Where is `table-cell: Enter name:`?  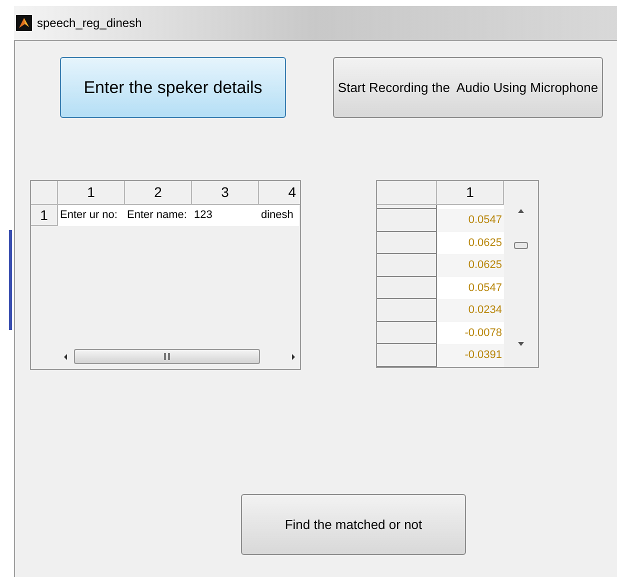 table-cell: Enter name: is located at coordinates (158, 215).